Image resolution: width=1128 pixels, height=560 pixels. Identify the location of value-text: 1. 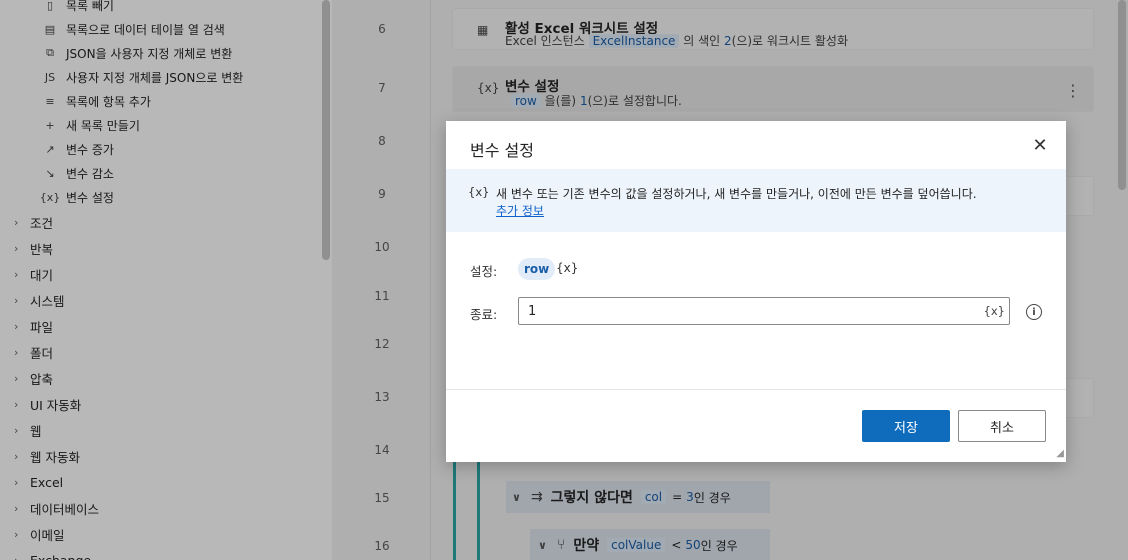
(532, 311).